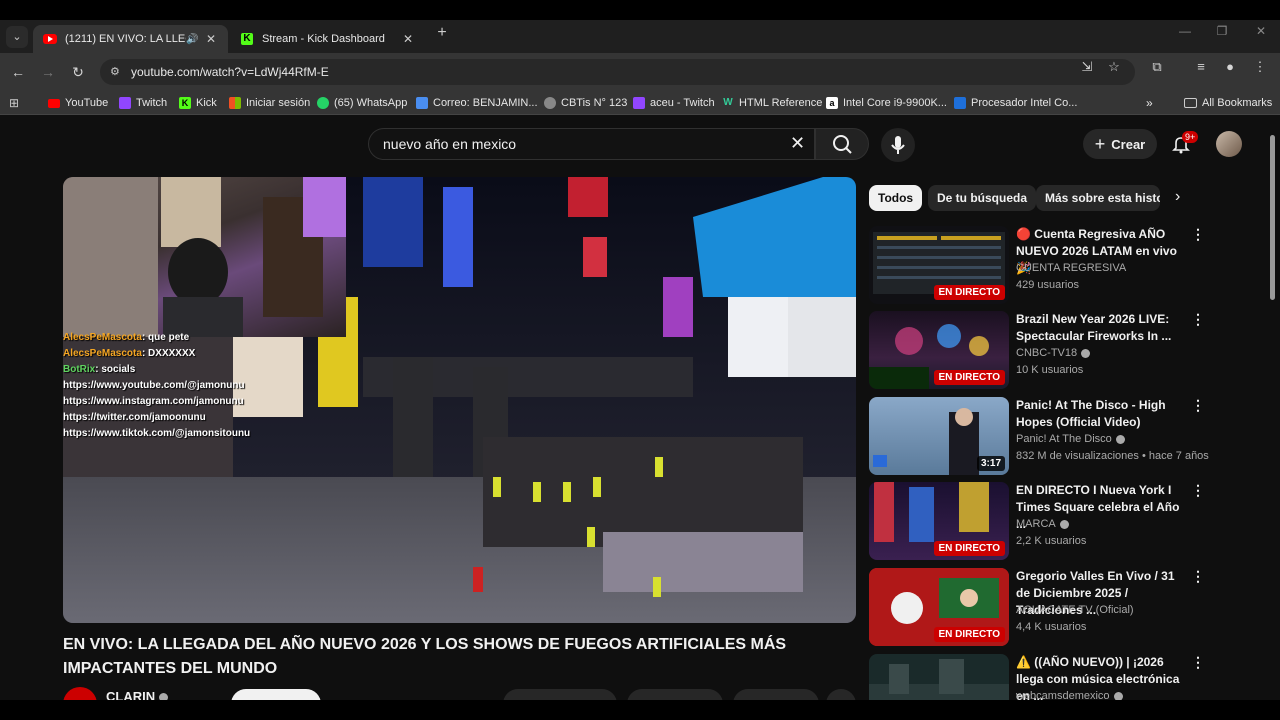  What do you see at coordinates (247, 39) in the screenshot?
I see `kick-favicon-icon: K` at bounding box center [247, 39].